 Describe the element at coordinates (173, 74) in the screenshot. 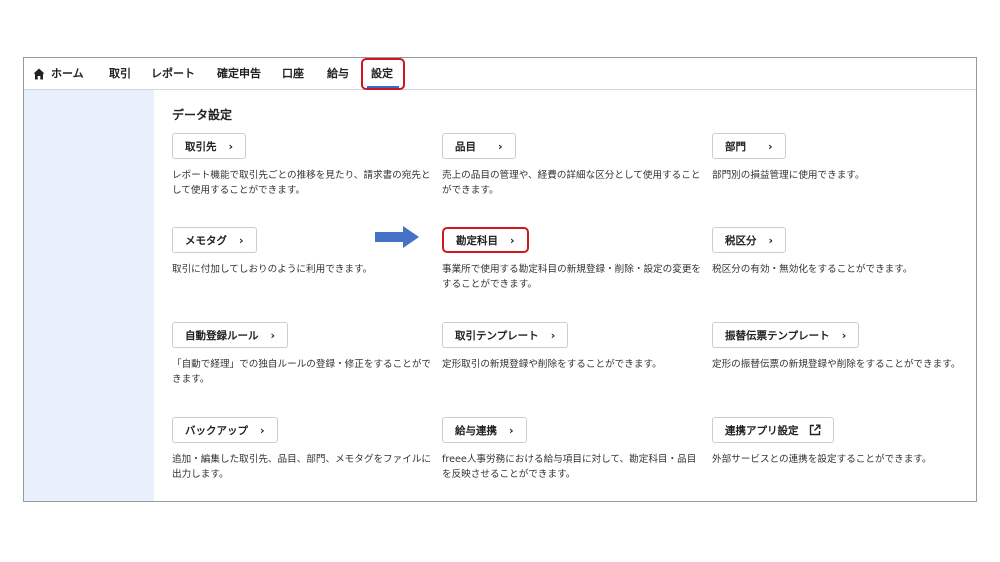

I see `nav-report: レポート` at that location.